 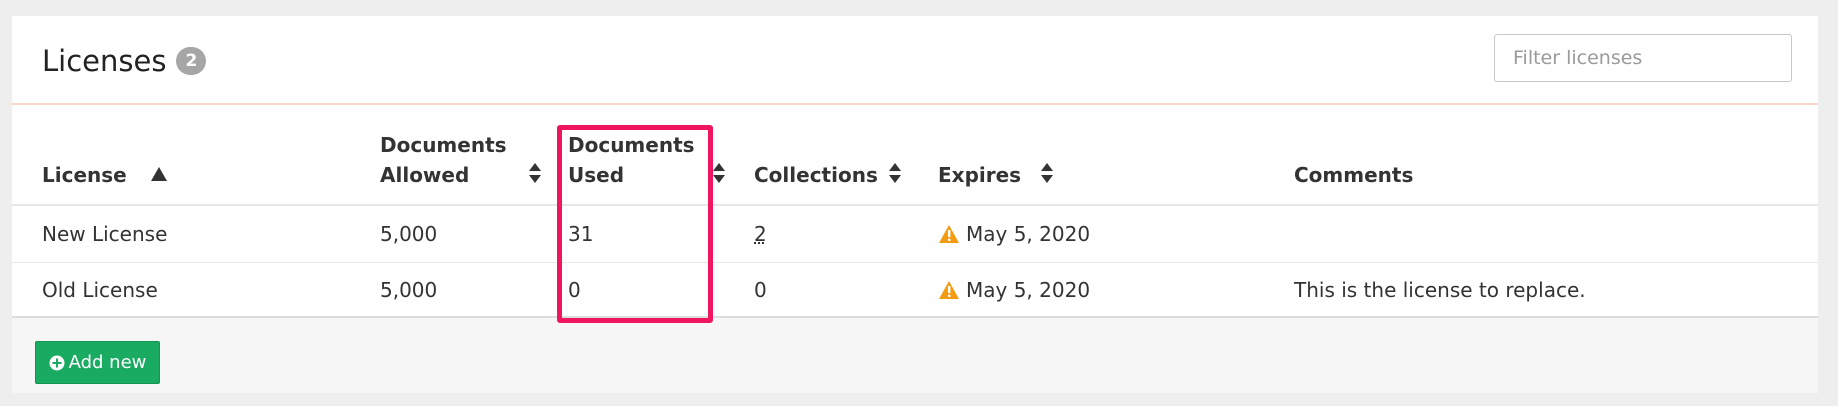 I want to click on table-row: New License 5,000 31 2 May 5, 2020, so click(x=915, y=235).